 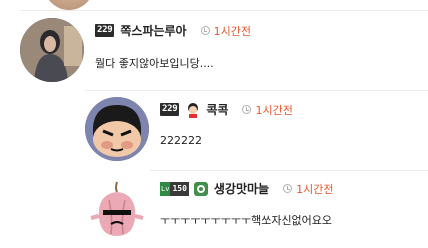 I want to click on nickname: 콕콕, so click(x=217, y=109).